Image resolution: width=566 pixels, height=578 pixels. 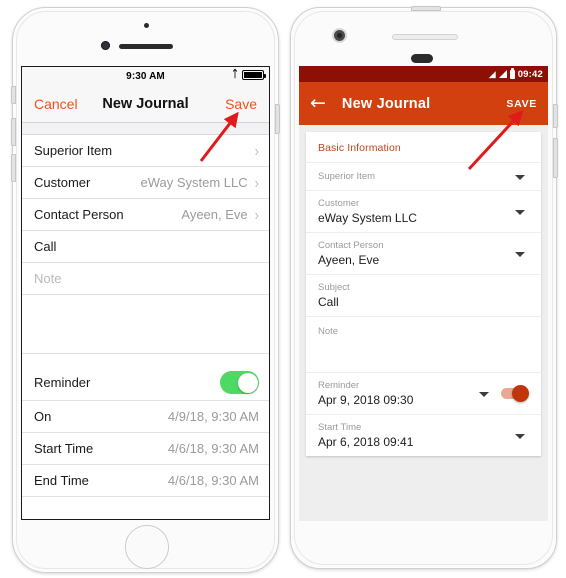 What do you see at coordinates (56, 104) in the screenshot?
I see `cancel-button: Cancel` at bounding box center [56, 104].